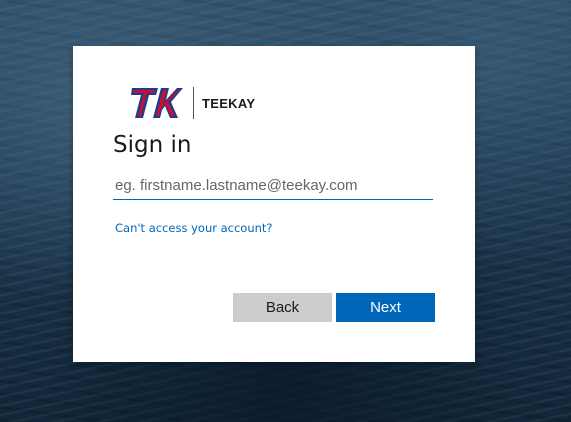 The height and width of the screenshot is (422, 571). Describe the element at coordinates (282, 307) in the screenshot. I see `back-button: Back` at that location.